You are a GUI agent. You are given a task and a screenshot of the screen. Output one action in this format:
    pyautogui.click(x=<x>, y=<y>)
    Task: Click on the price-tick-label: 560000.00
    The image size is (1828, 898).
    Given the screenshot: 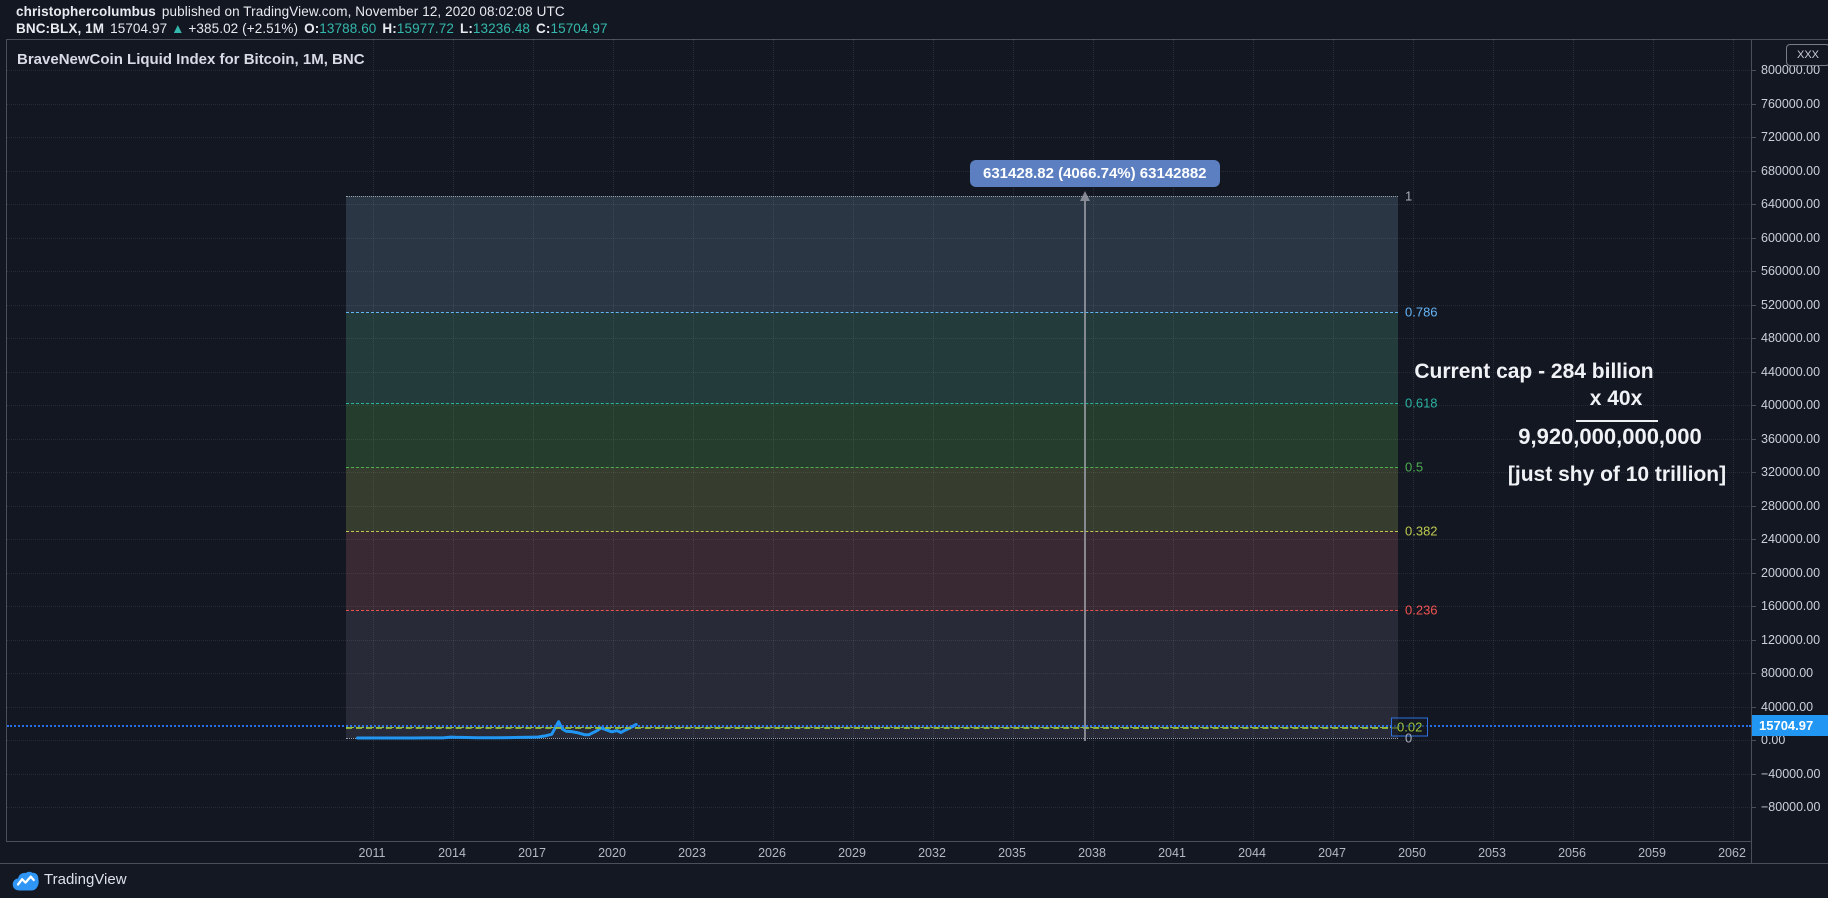 What is the action you would take?
    pyautogui.click(x=1791, y=271)
    